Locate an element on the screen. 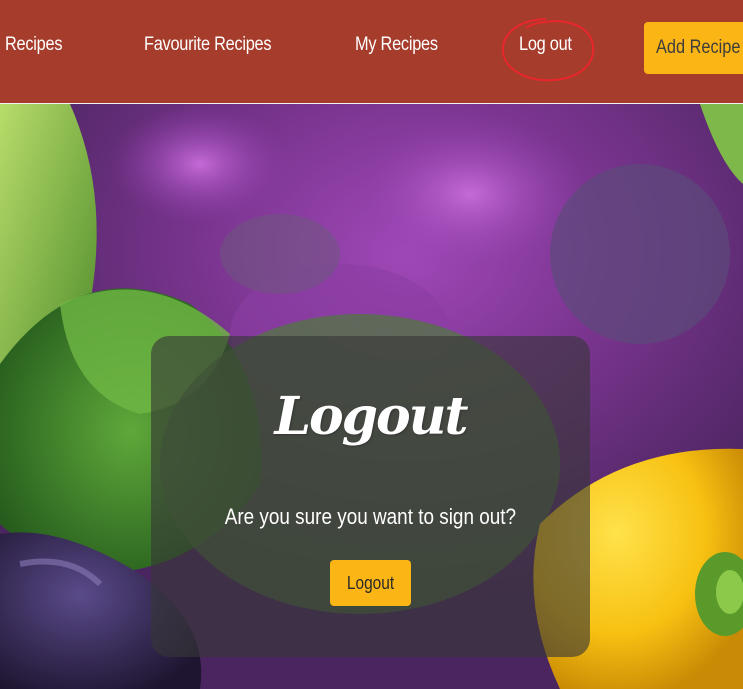 The image size is (743, 689). logout-question-text: Are you sure you want to sign out? is located at coordinates (370, 516).